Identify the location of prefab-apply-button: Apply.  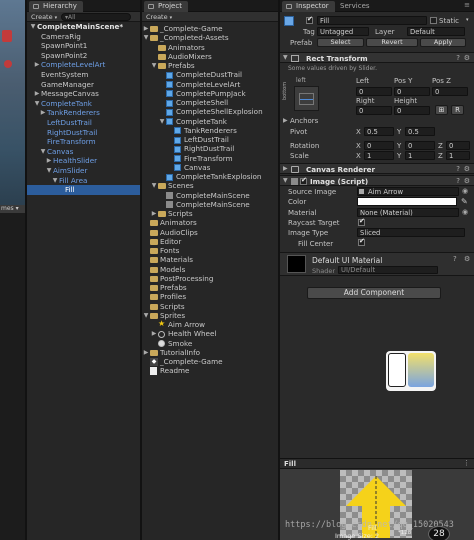
(443, 42).